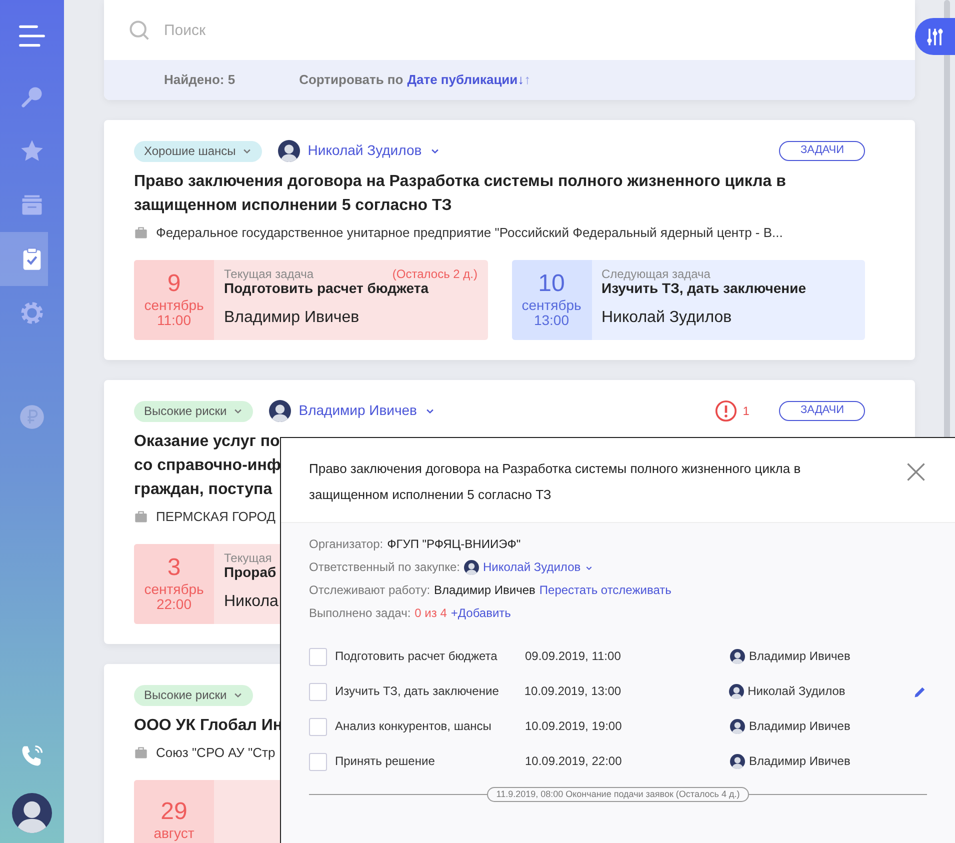  I want to click on watchers-label: Отслеживают работу:, so click(369, 590).